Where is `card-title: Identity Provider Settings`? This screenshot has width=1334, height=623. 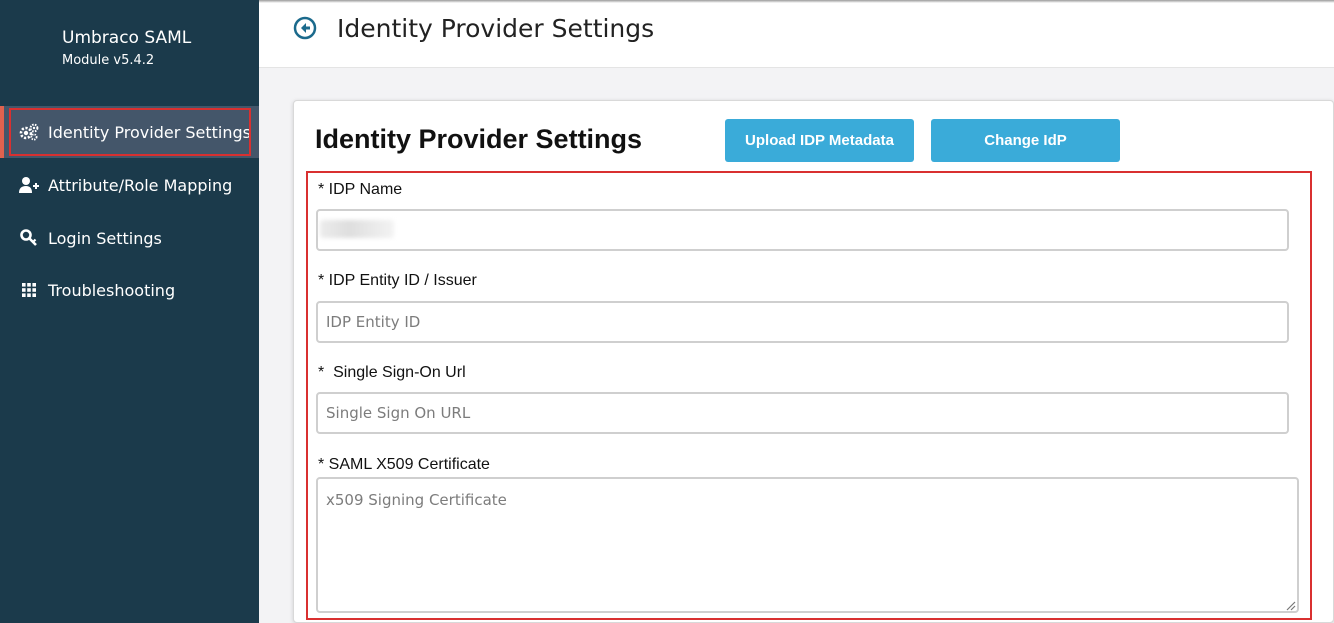
card-title: Identity Provider Settings is located at coordinates (479, 139).